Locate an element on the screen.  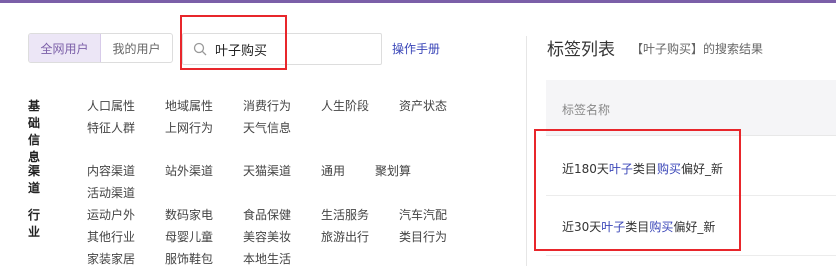
category-label: 行业 is located at coordinates (34, 223).